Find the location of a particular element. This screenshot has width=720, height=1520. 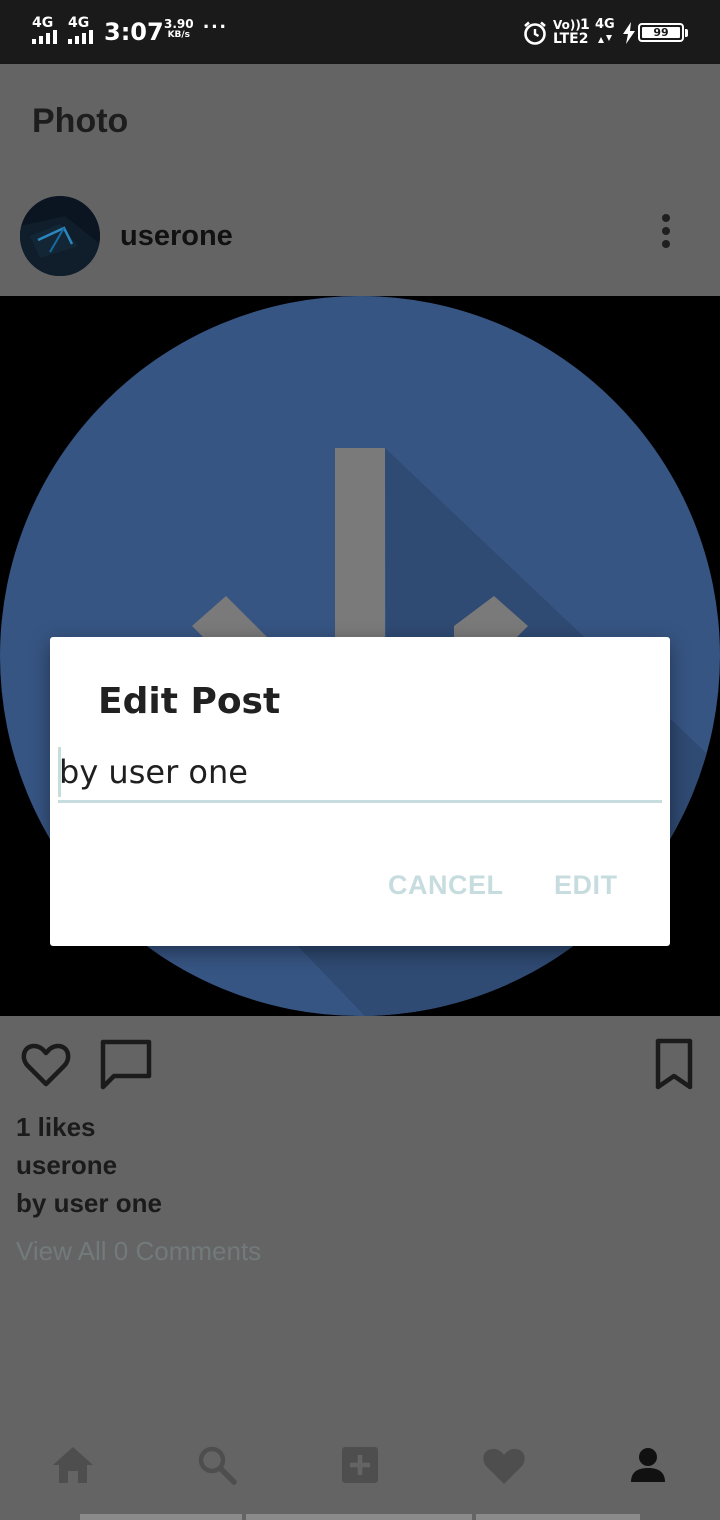

network-type-2: 4G is located at coordinates (79, 23).